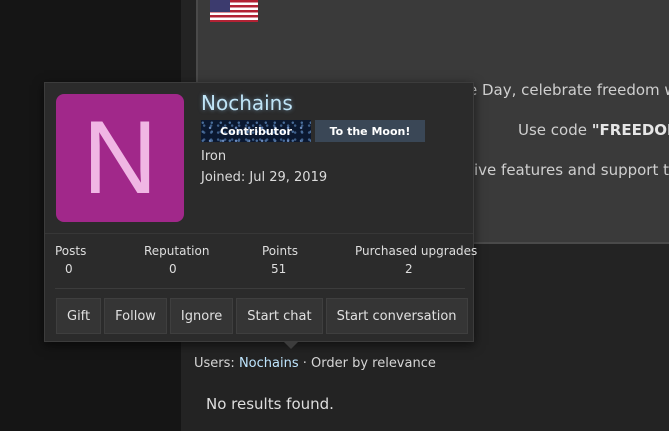  Describe the element at coordinates (571, 170) in the screenshot. I see `notice-line-3: ive features and support th` at that location.